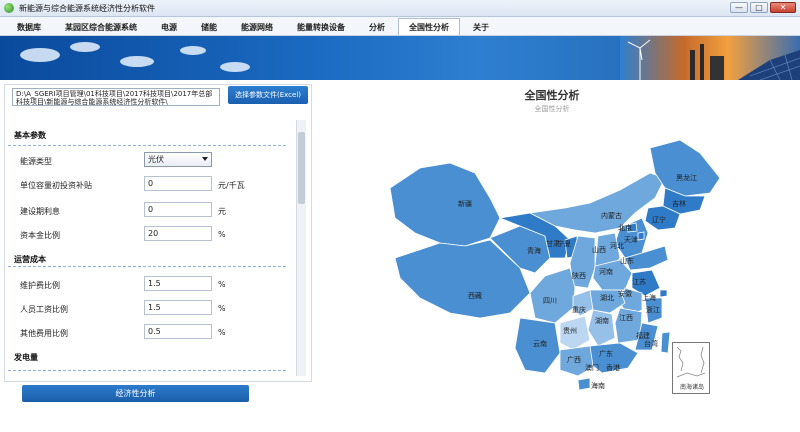  What do you see at coordinates (222, 332) in the screenshot?
I see `other-cost-unit: %` at bounding box center [222, 332].